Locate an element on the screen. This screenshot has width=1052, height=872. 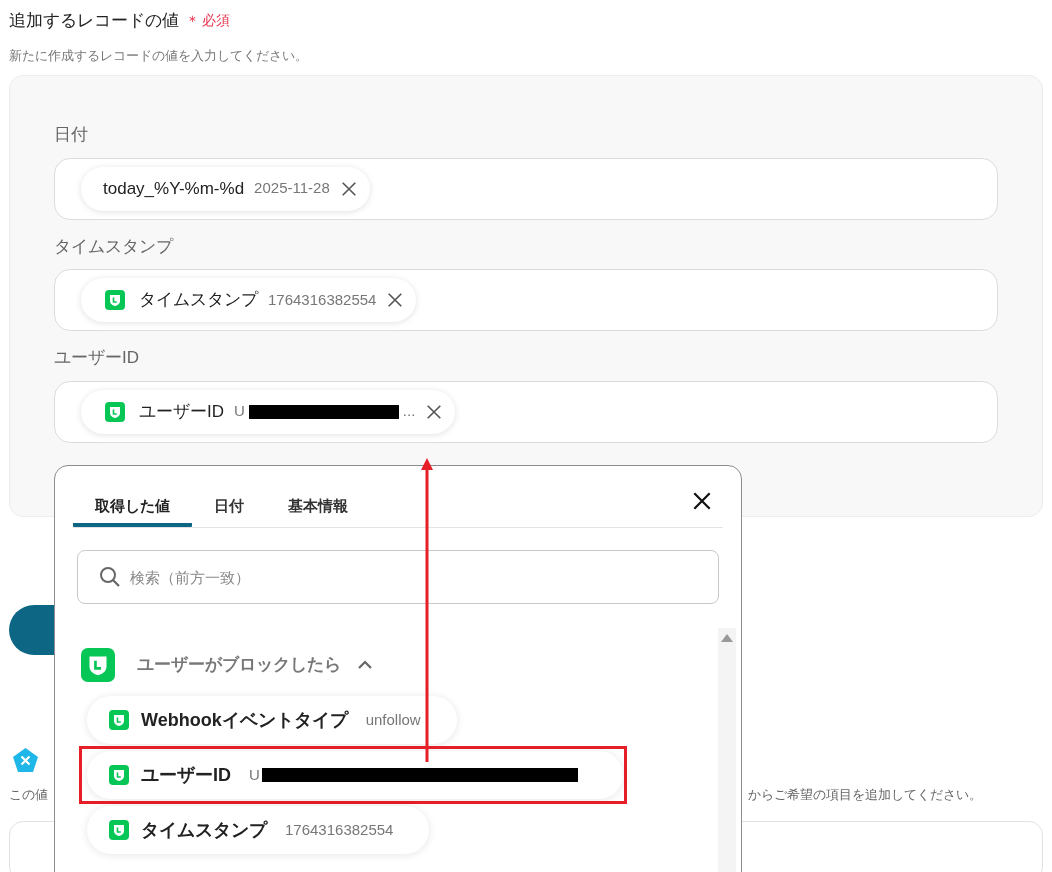
item-value: U is located at coordinates (254, 774).